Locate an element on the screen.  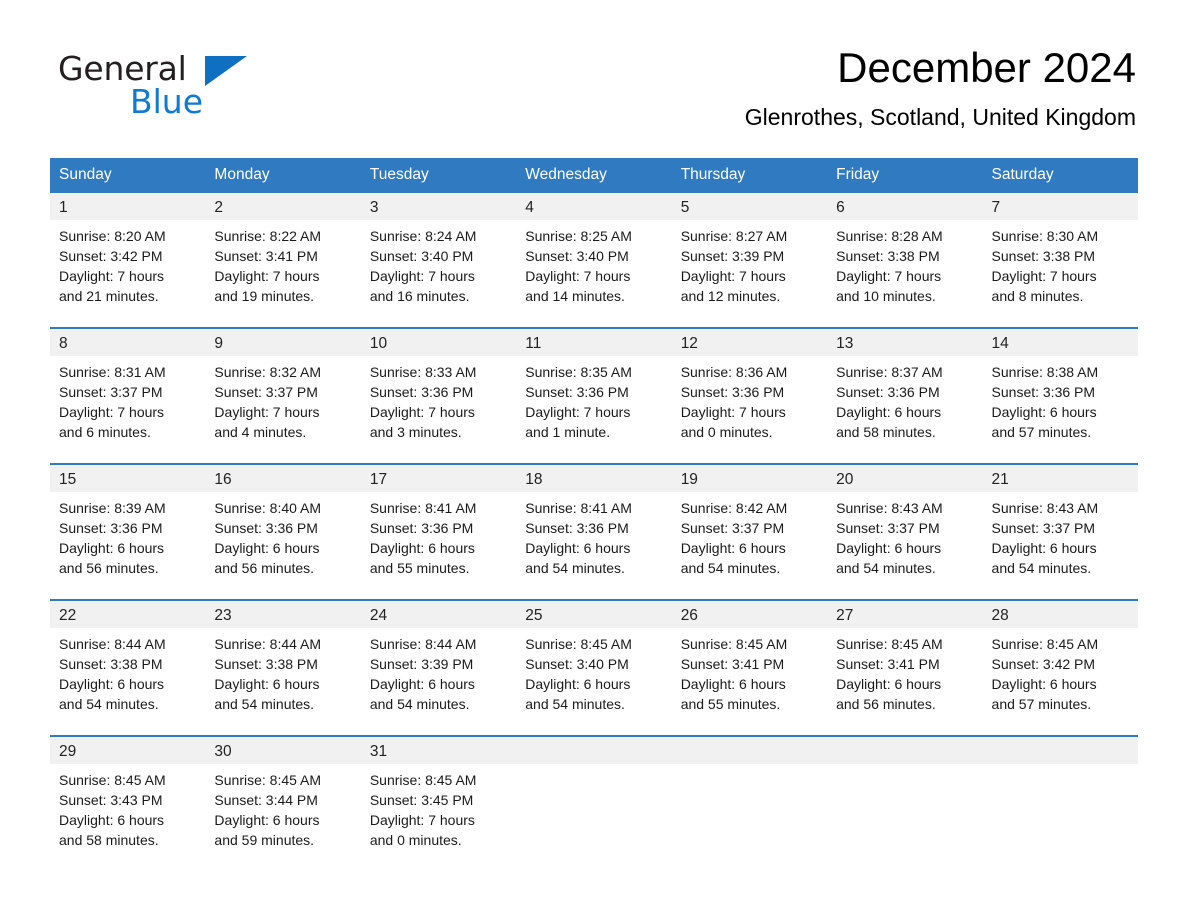
sunrise-text: Sunrise: 8:36 AM is located at coordinates (734, 372).